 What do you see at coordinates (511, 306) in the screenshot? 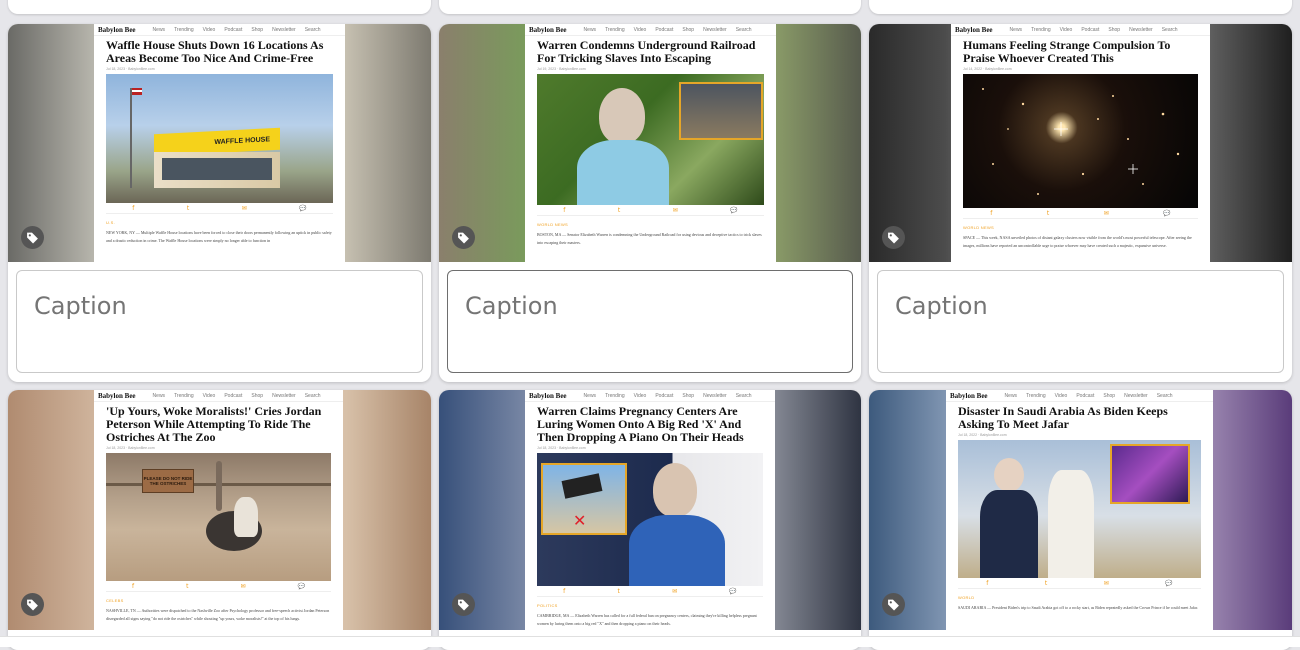
I see `caption-placeholder: Caption` at bounding box center [511, 306].